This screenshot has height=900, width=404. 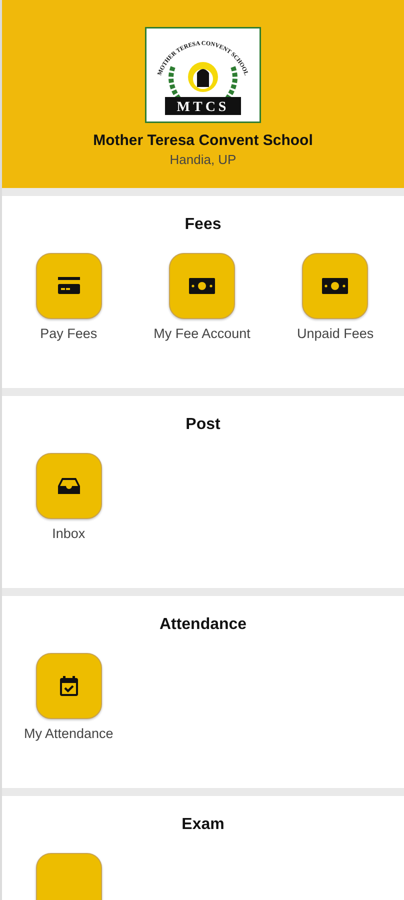 What do you see at coordinates (202, 333) in the screenshot?
I see `menu-label: My Fee Account` at bounding box center [202, 333].